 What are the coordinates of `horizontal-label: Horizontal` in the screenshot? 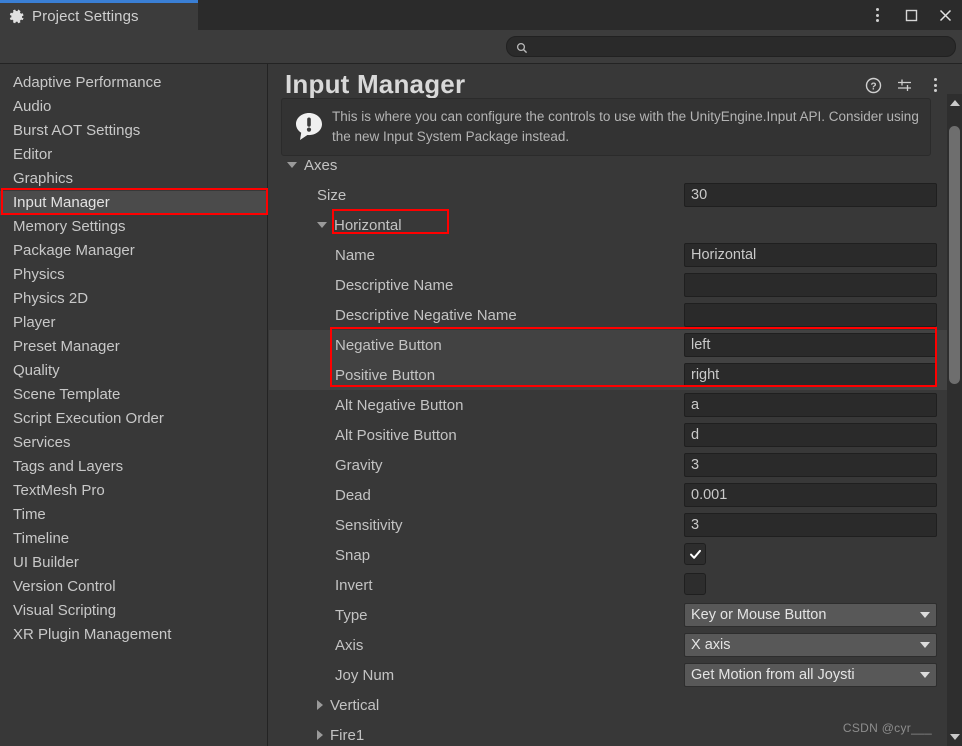 It's located at (368, 225).